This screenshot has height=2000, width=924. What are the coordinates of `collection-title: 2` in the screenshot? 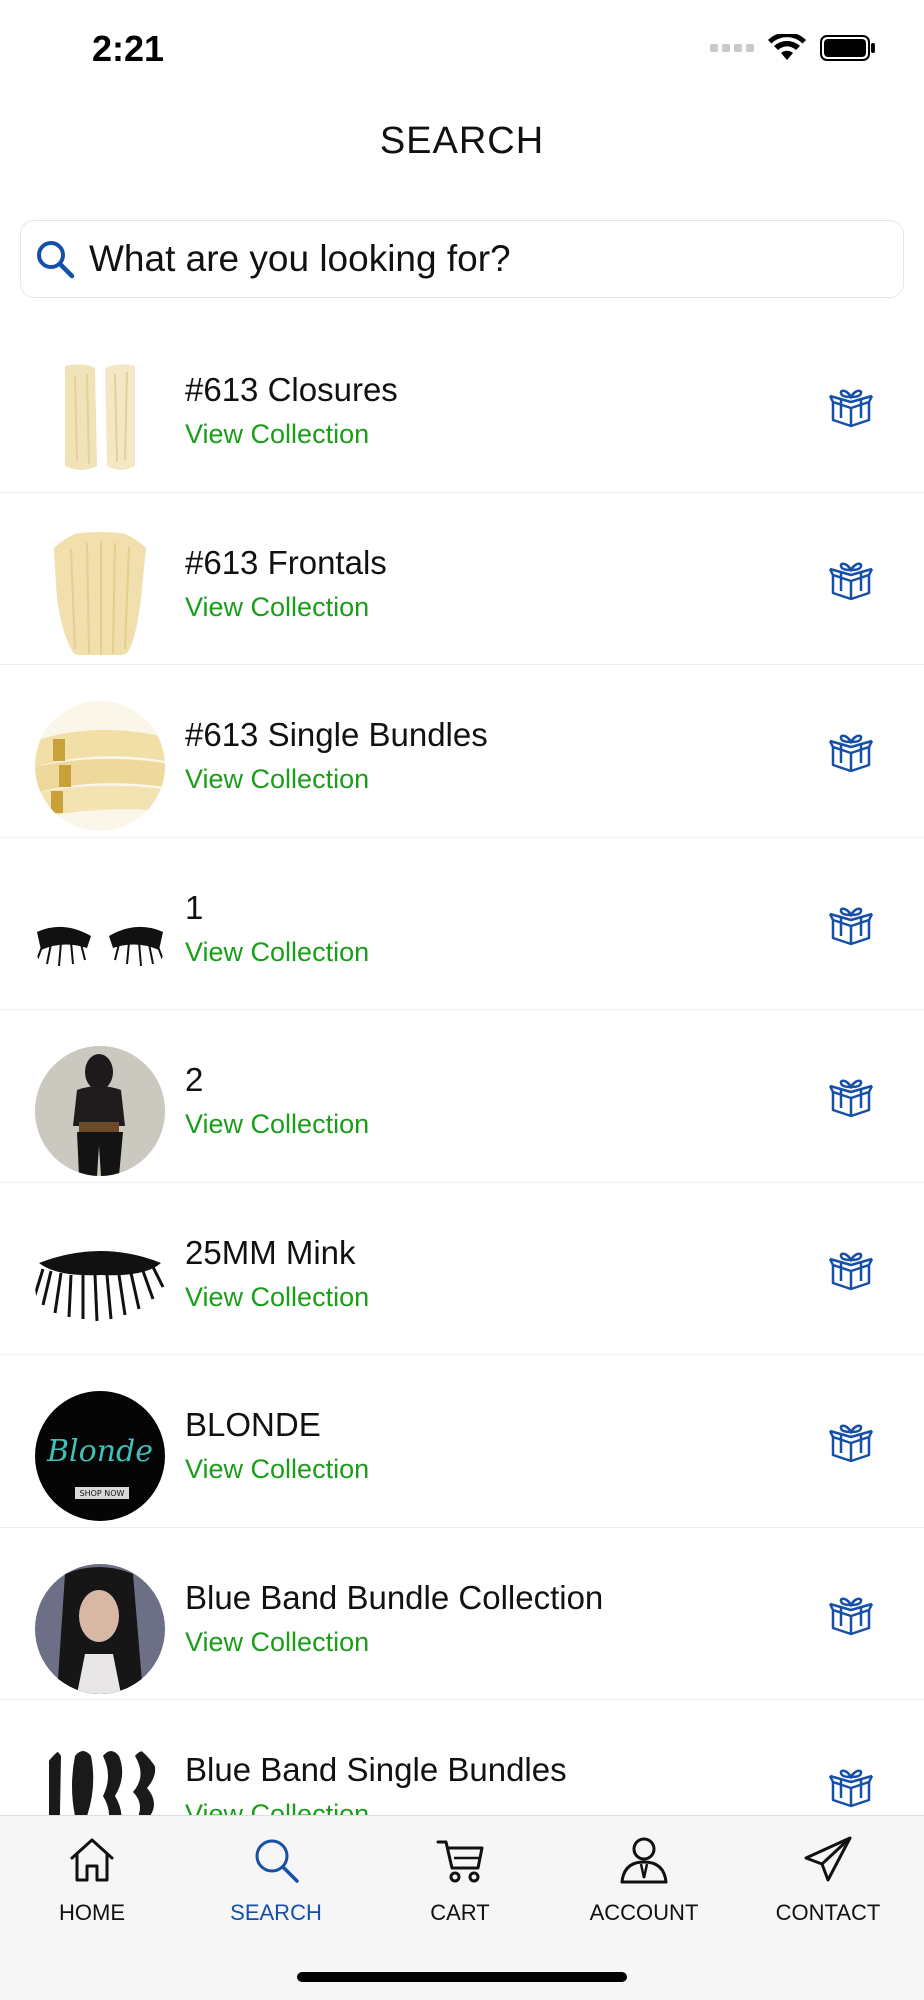 It's located at (194, 1079).